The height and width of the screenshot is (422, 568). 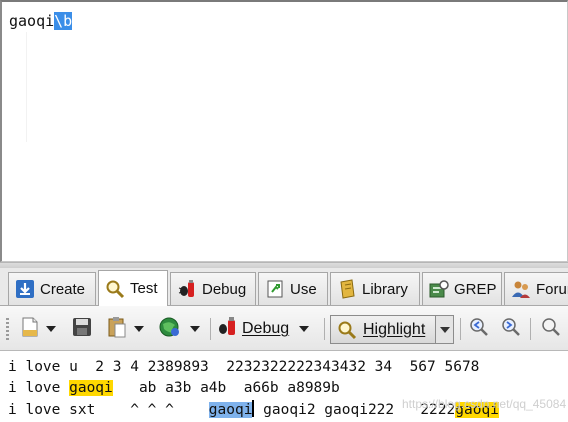 I want to click on tab-grep: GREP, so click(x=462, y=288).